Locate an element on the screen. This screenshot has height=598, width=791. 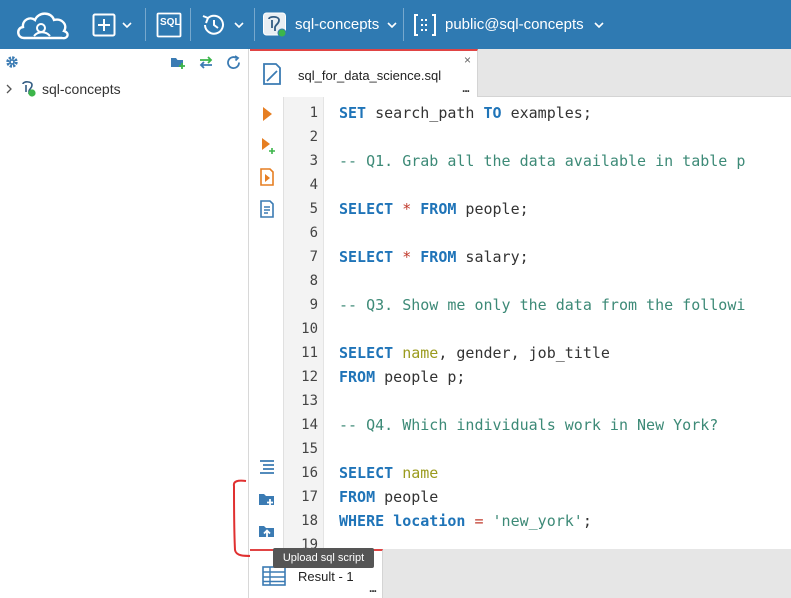
line-number: 4 is located at coordinates (313, 185).